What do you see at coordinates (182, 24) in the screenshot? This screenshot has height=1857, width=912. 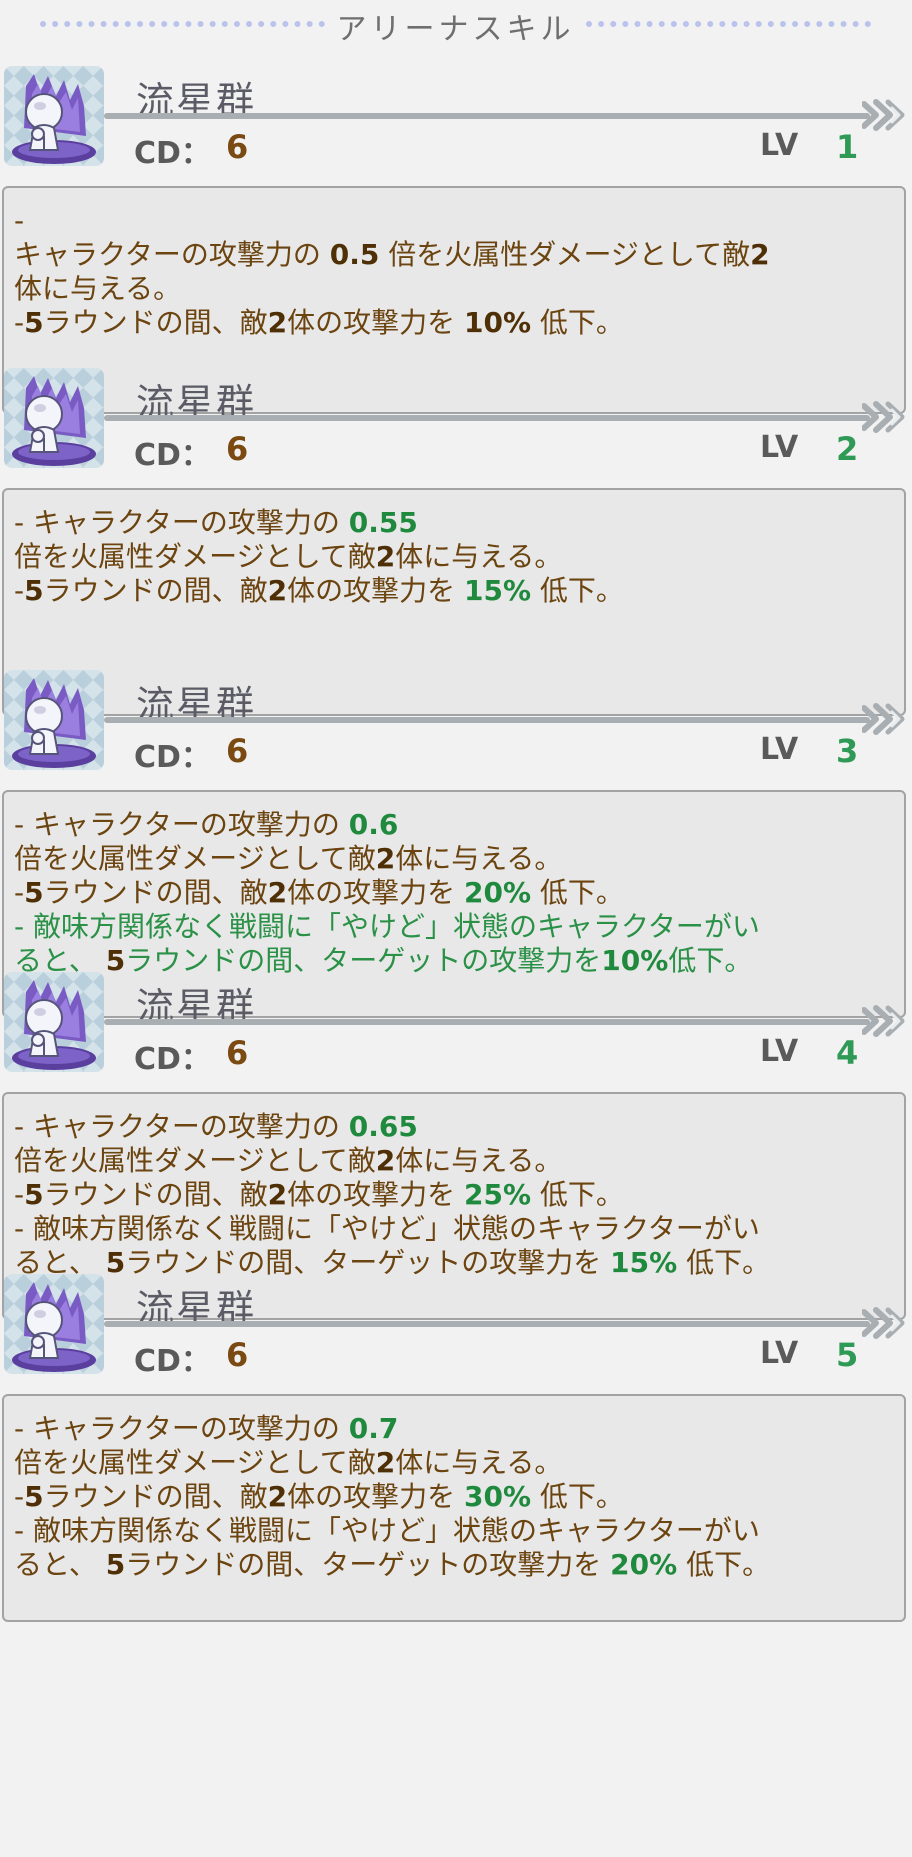 I see `header-dots-left` at bounding box center [182, 24].